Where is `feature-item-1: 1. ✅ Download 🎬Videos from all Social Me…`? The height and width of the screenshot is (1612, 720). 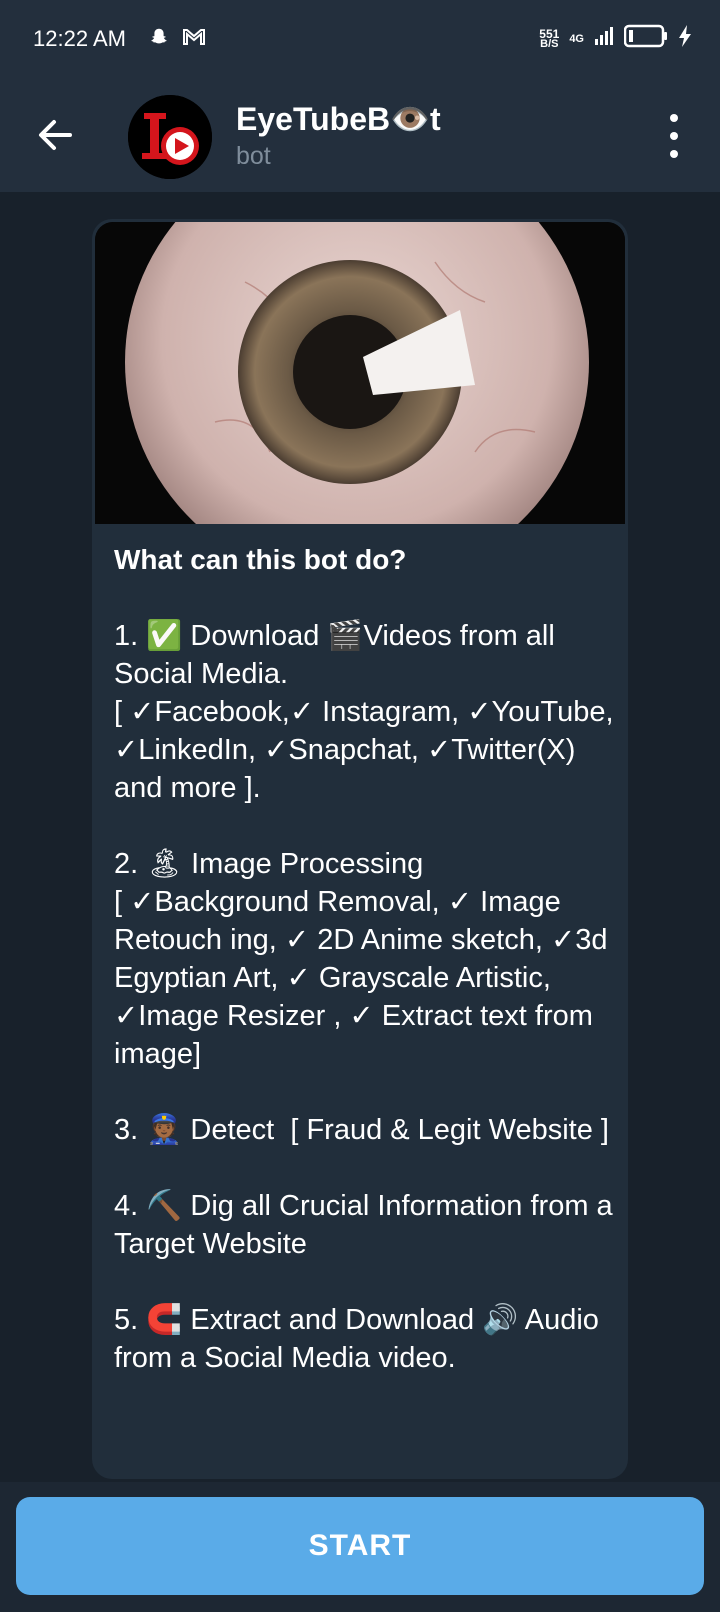
feature-item-1: 1. ✅ Download 🎬Videos from all Social Me… is located at coordinates (364, 712).